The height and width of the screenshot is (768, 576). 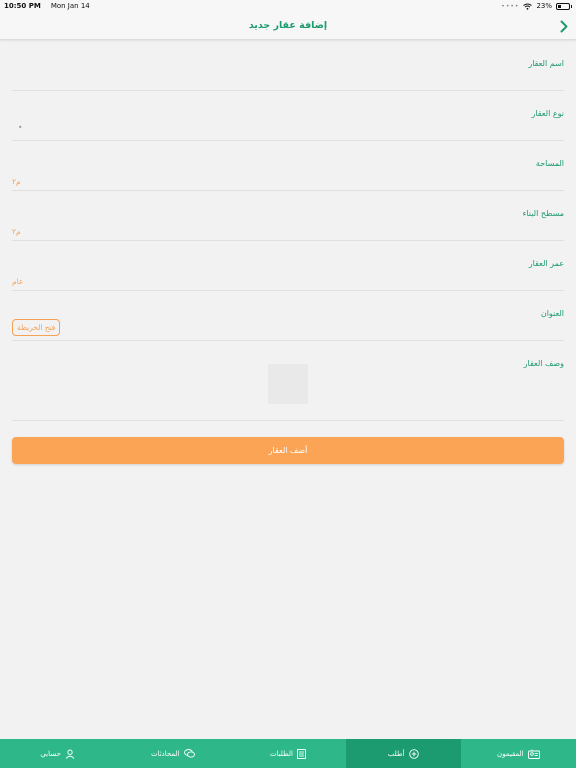 I want to click on plus-circle-icon, so click(x=413, y=753).